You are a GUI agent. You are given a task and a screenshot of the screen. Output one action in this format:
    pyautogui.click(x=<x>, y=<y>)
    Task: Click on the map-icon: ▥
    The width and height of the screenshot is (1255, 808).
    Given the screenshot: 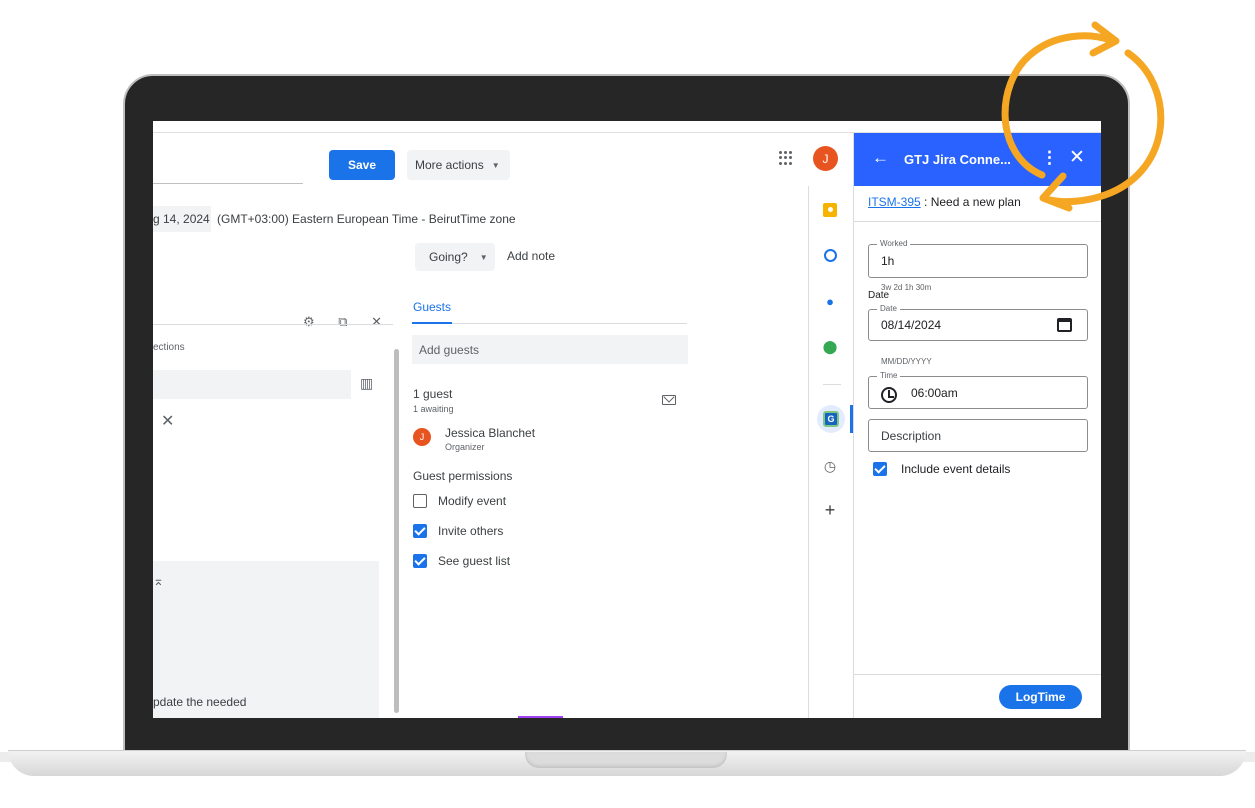 What is the action you would take?
    pyautogui.click(x=366, y=383)
    